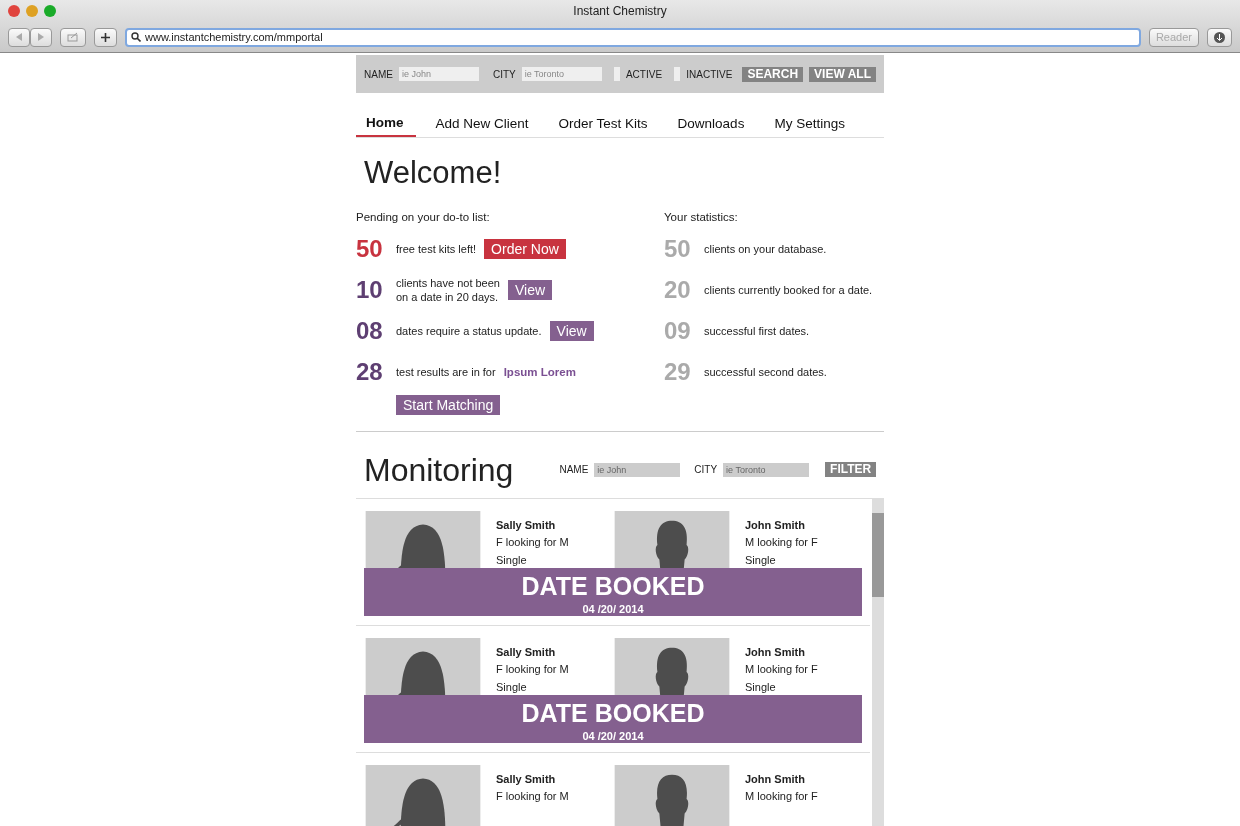  Describe the element at coordinates (448, 290) in the screenshot. I see `task-text: clients have not been on a date in 20 days.` at that location.